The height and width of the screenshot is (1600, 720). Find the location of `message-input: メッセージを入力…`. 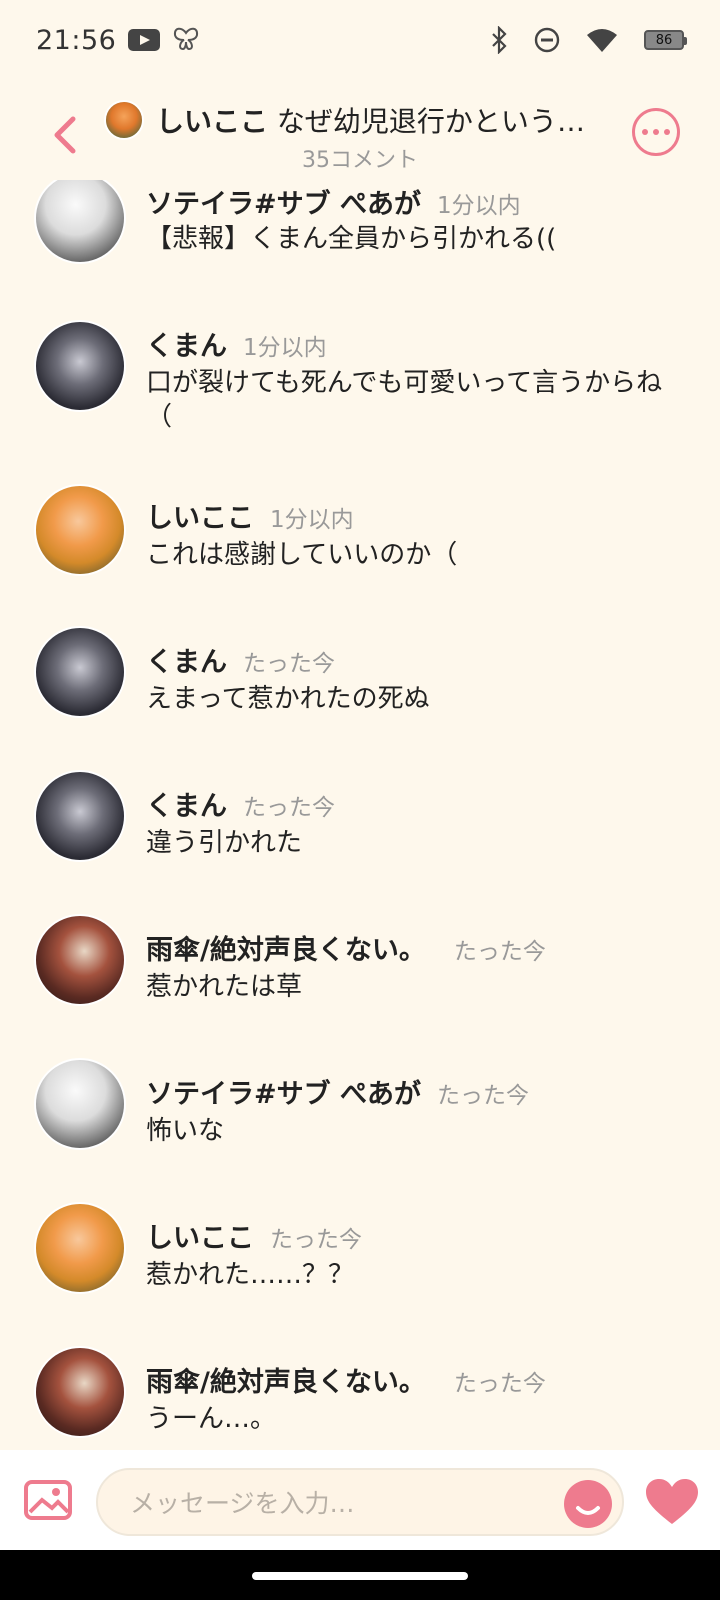

message-input: メッセージを入力… is located at coordinates (360, 1502).